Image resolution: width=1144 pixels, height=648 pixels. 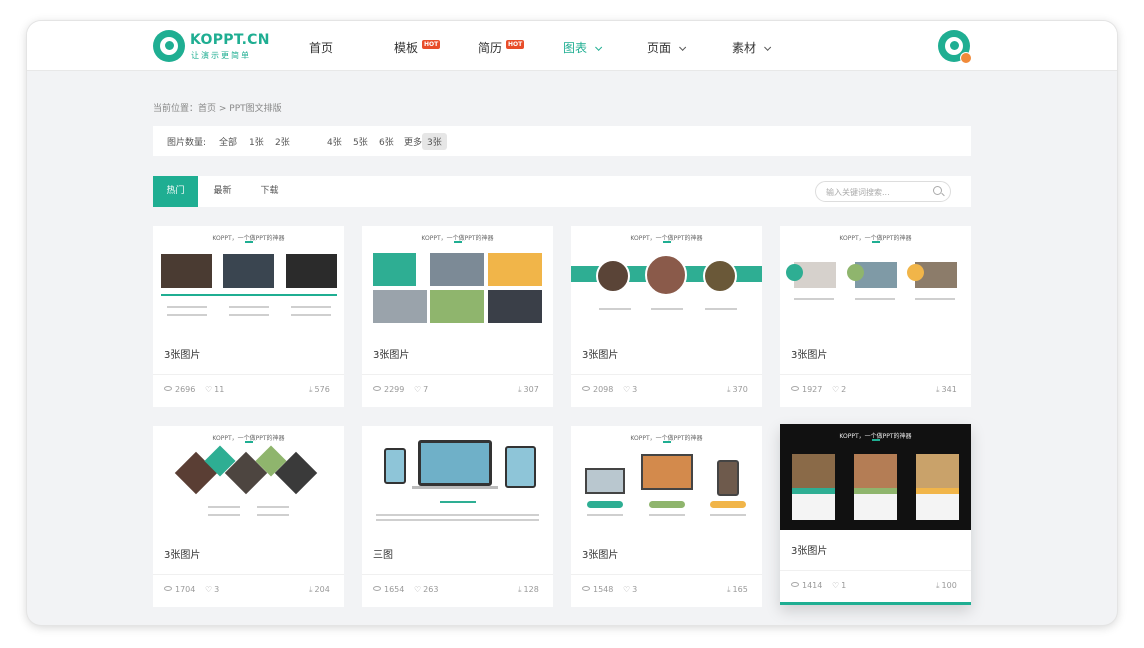 I want to click on like-count: 1, so click(x=844, y=585).